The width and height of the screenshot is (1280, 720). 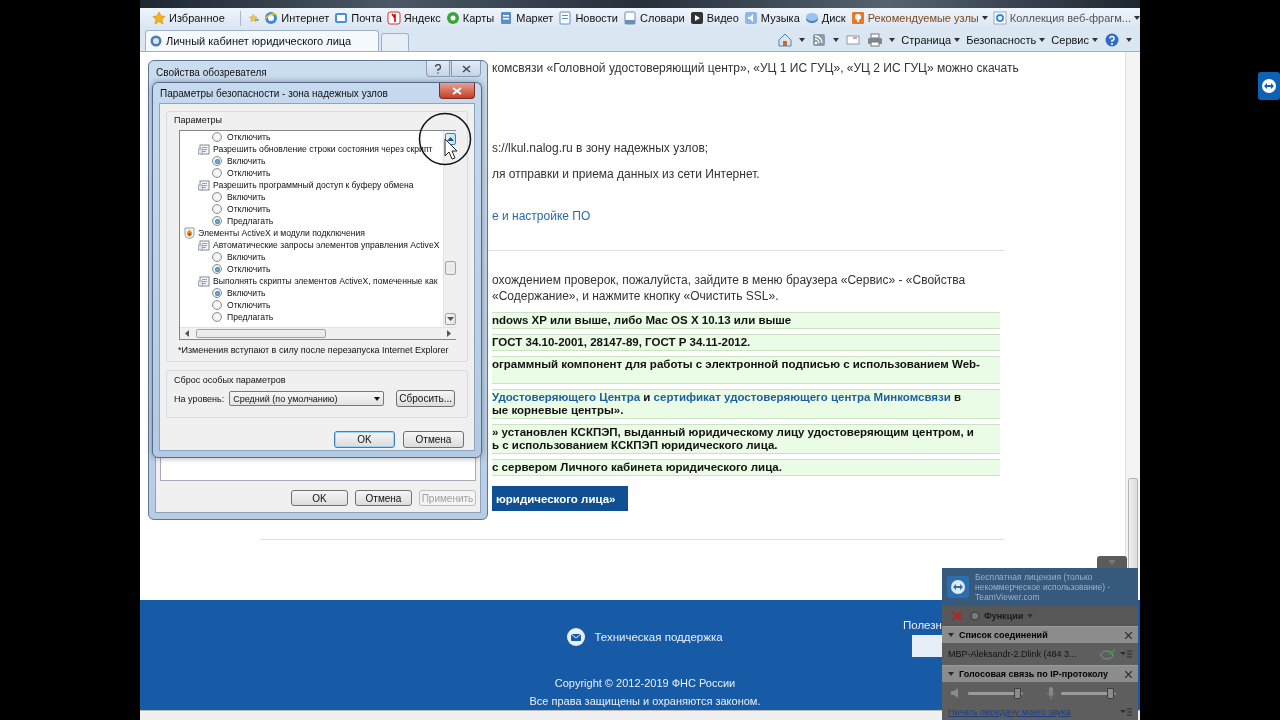 What do you see at coordinates (358, 18) in the screenshot?
I see `favorite-link: Почта` at bounding box center [358, 18].